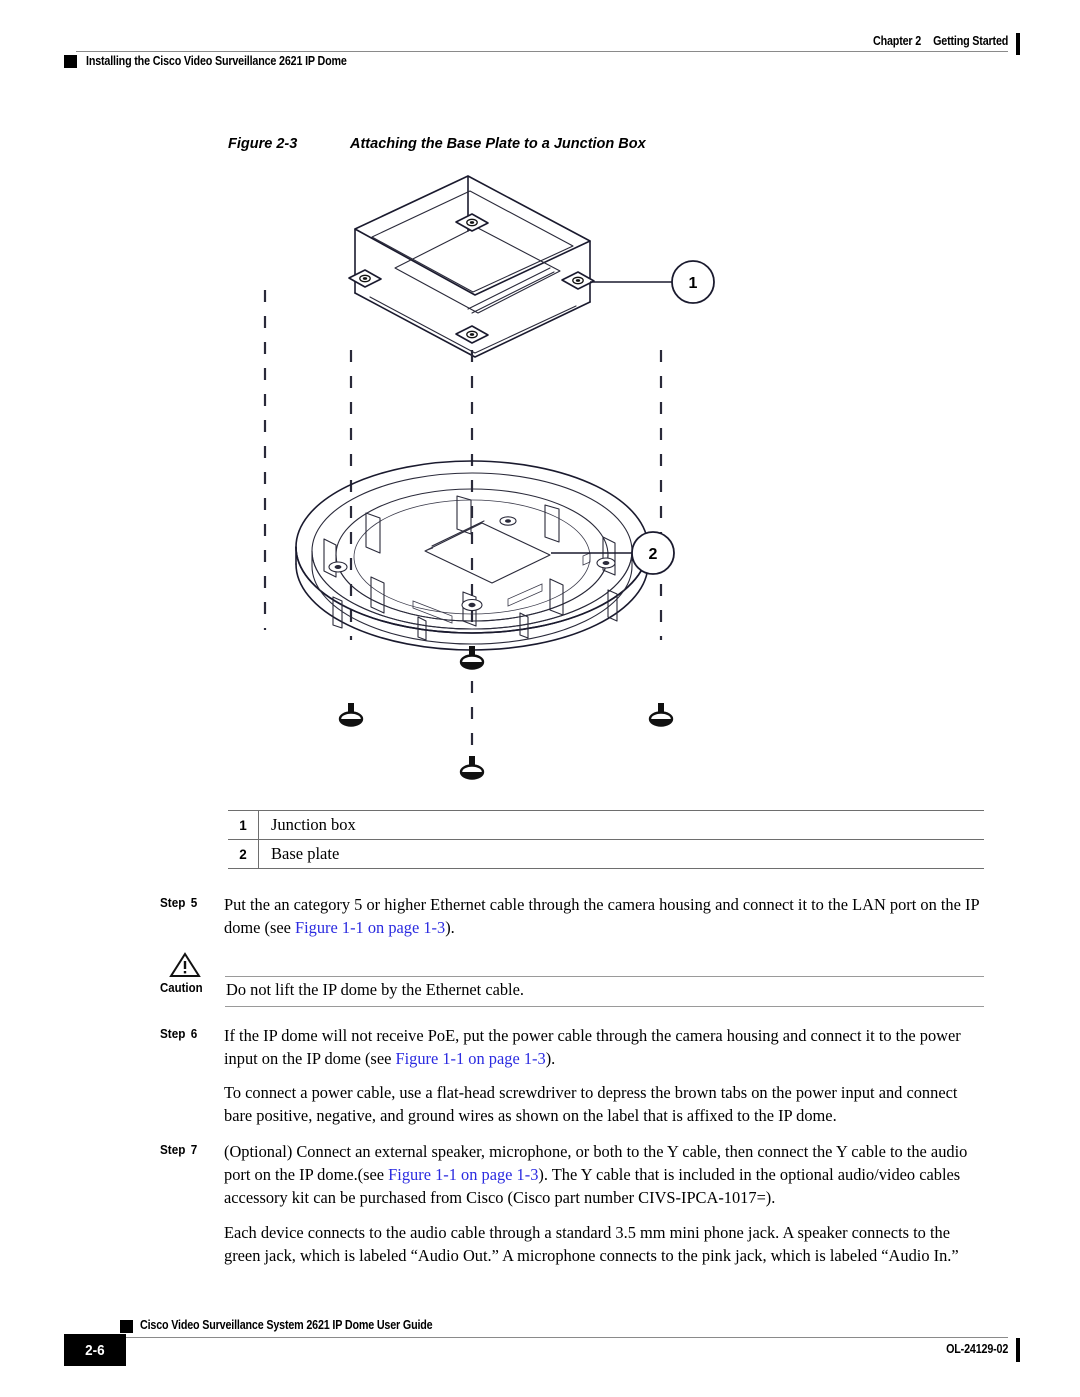 The height and width of the screenshot is (1397, 1080). Describe the element at coordinates (661, 715) in the screenshot. I see `screw-right` at that location.